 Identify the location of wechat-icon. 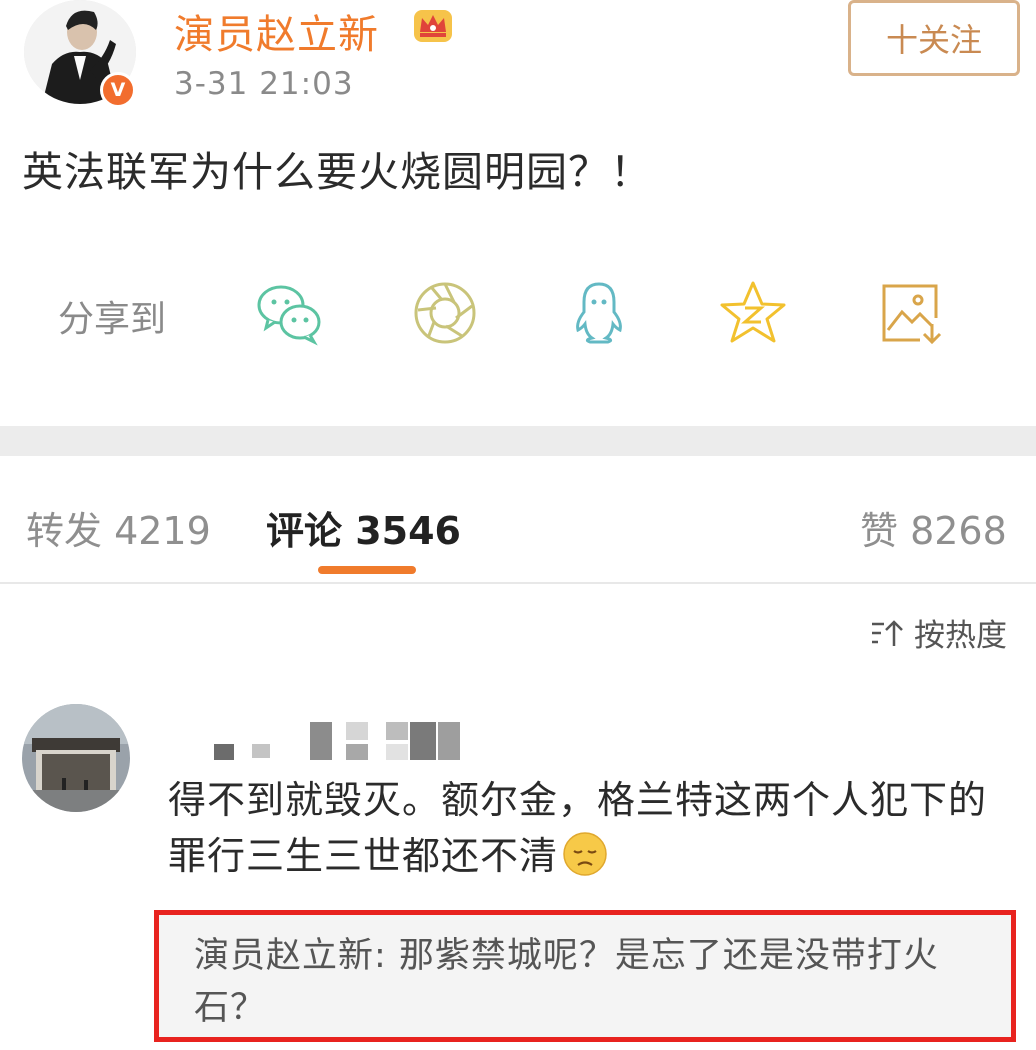
(289, 313).